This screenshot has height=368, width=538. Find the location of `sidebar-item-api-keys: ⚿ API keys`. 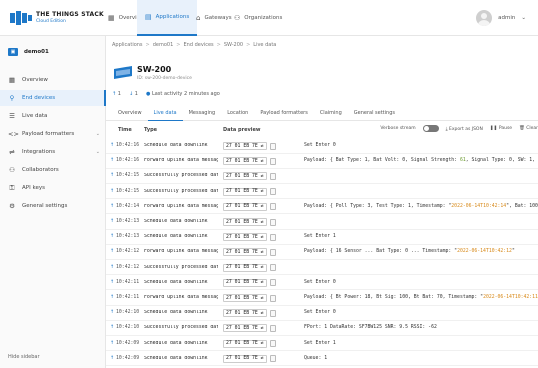

sidebar-item-api-keys: ⚿ API keys is located at coordinates (53, 188).